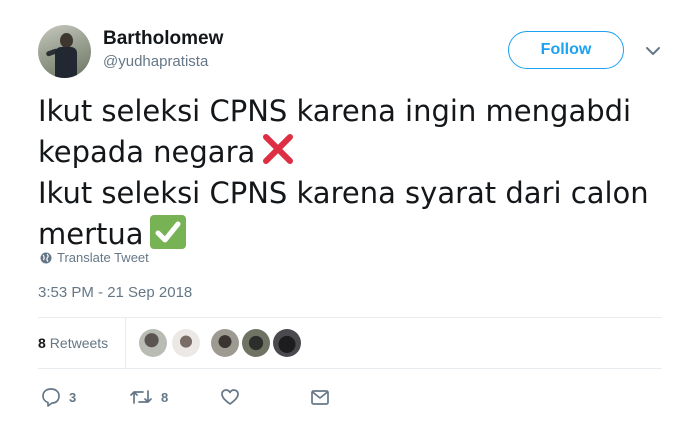 The width and height of the screenshot is (700, 434). I want to click on retweets-stat-count: 8, so click(42, 343).